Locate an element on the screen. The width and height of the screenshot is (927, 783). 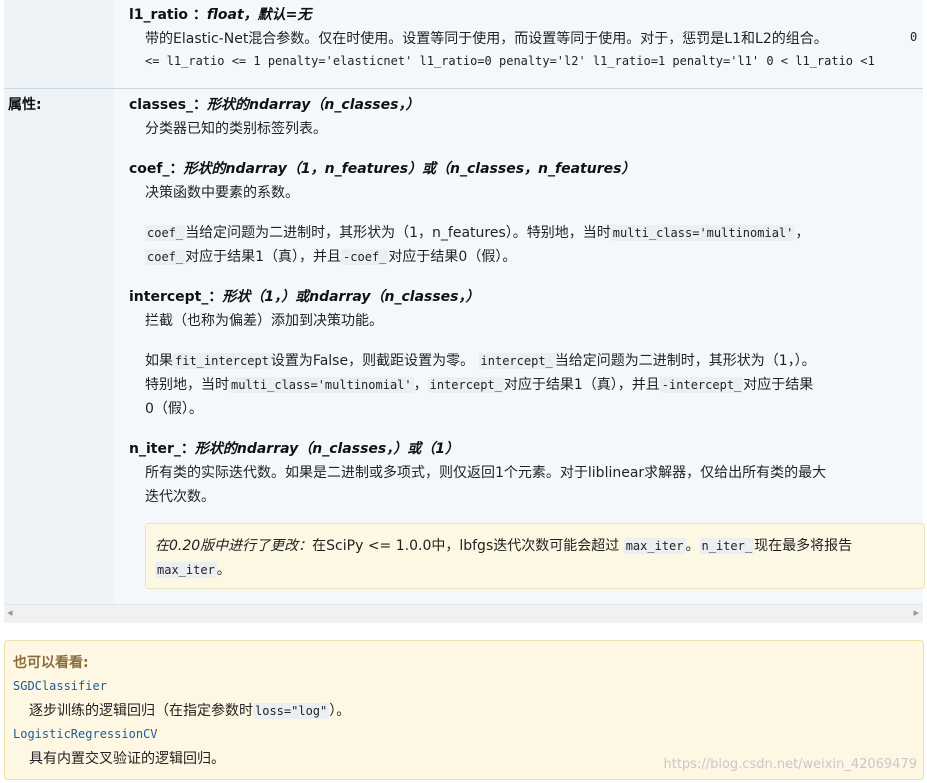
attr-name: intercept_ is located at coordinates (169, 297).